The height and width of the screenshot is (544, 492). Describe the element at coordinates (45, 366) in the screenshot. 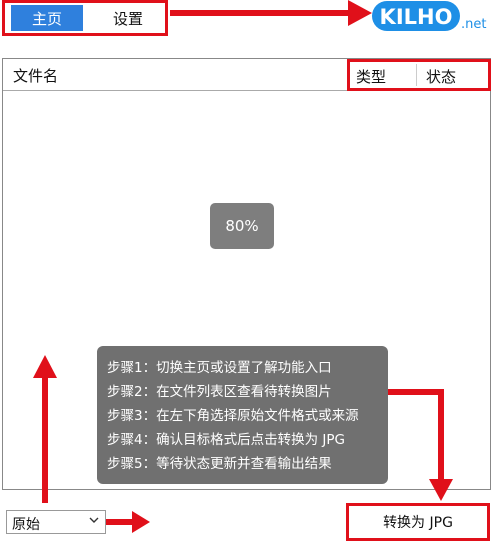

I see `arrow-select-up-head` at that location.